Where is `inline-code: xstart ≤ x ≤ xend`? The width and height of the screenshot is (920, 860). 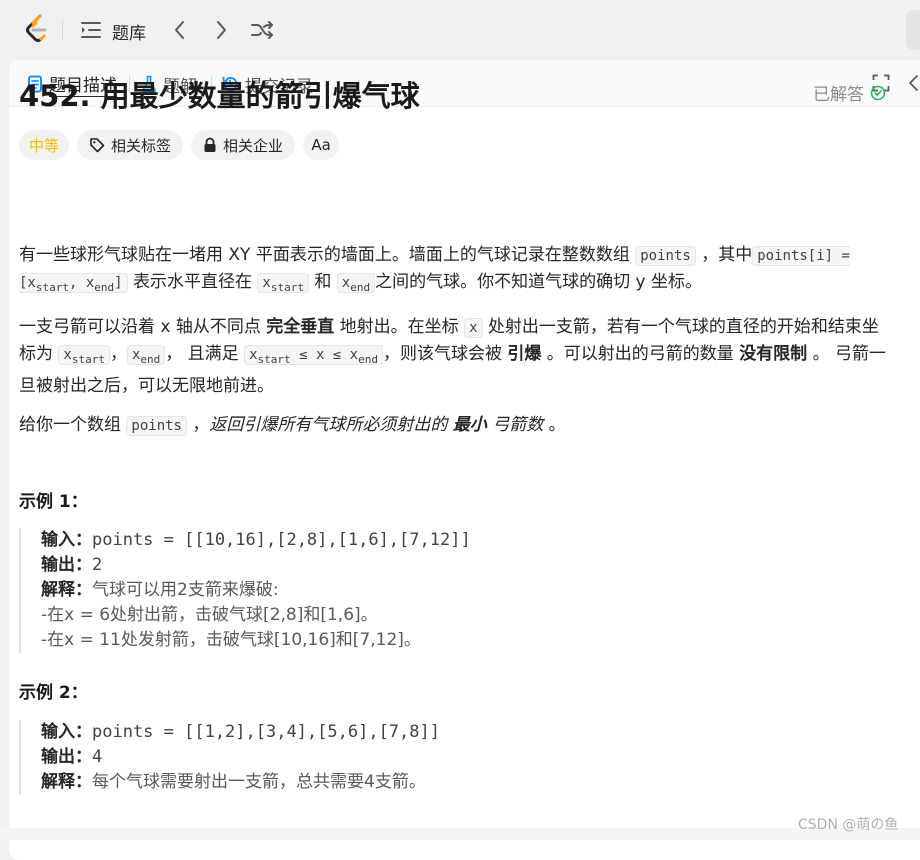
inline-code: xstart ≤ x ≤ xend is located at coordinates (313, 355).